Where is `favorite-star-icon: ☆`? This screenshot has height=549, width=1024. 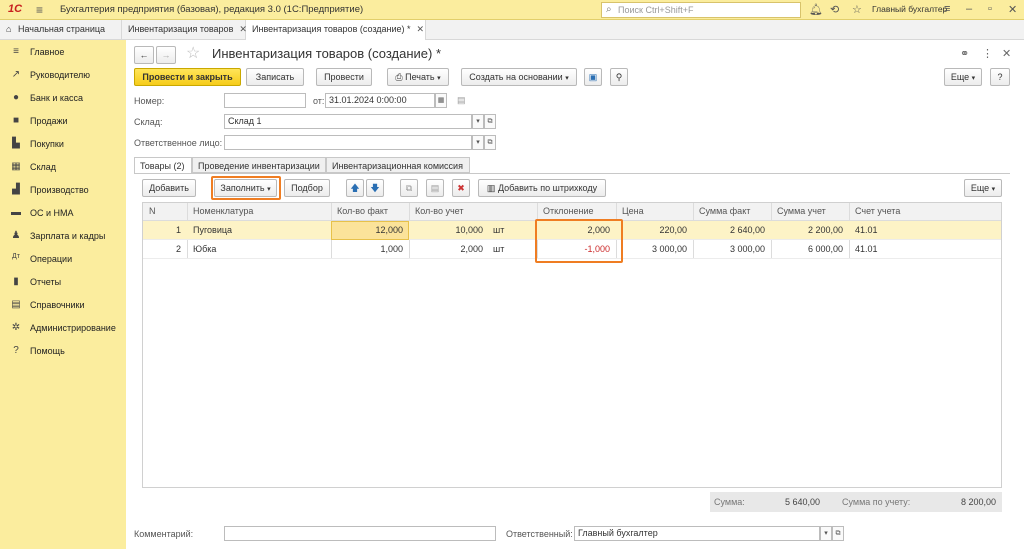
favorite-star-icon: ☆ is located at coordinates (193, 53).